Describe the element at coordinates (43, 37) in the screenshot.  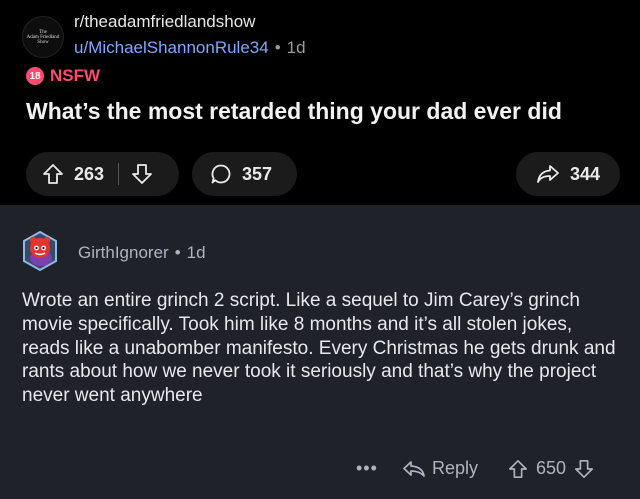
I see `subreddit-icon: The Adam Friedland Show` at that location.